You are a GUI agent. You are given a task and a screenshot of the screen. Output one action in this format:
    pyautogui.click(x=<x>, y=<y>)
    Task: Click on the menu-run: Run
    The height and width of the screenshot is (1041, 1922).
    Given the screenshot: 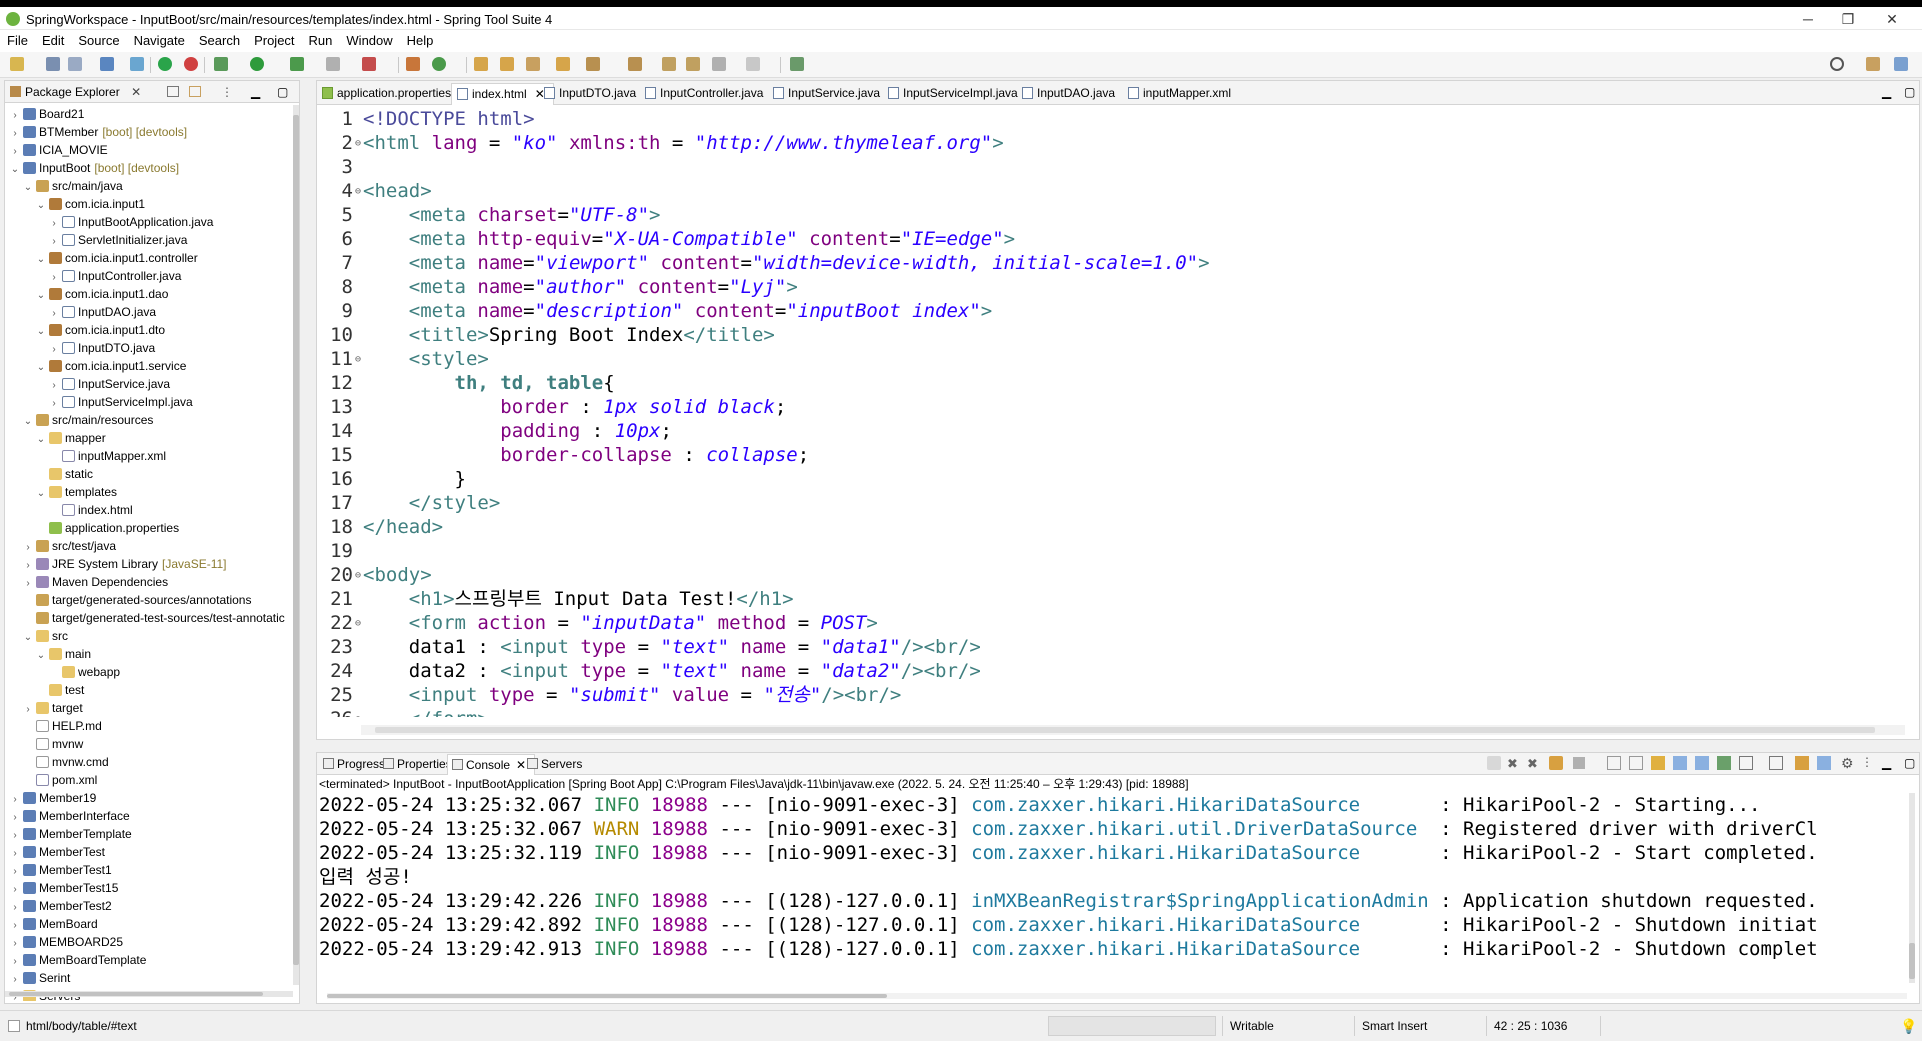 What is the action you would take?
    pyautogui.click(x=321, y=41)
    